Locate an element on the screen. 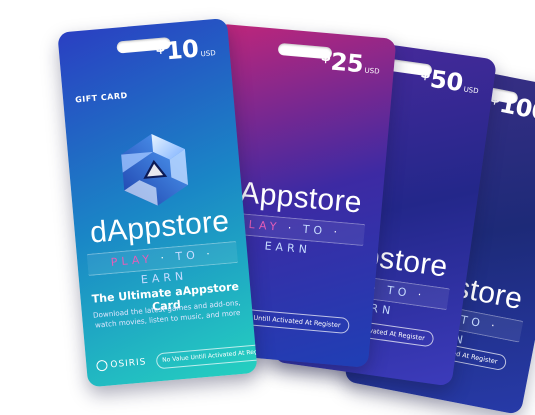 The height and width of the screenshot is (415, 535). price-amount: 100 is located at coordinates (516, 108).